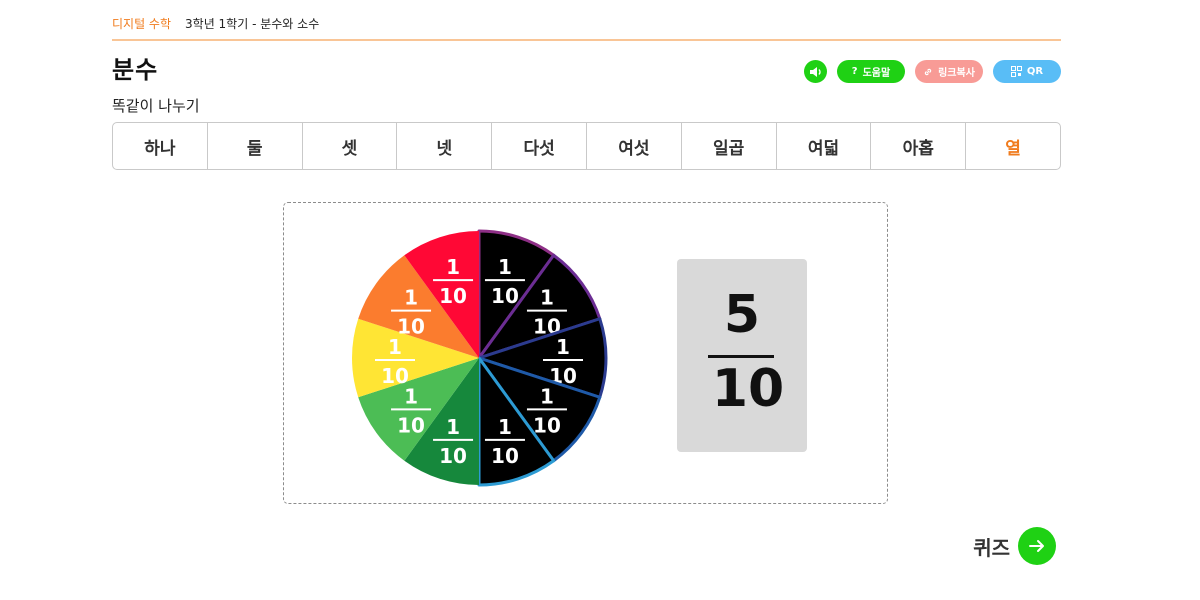  What do you see at coordinates (919, 146) in the screenshot?
I see `tab-9: 아홉` at bounding box center [919, 146].